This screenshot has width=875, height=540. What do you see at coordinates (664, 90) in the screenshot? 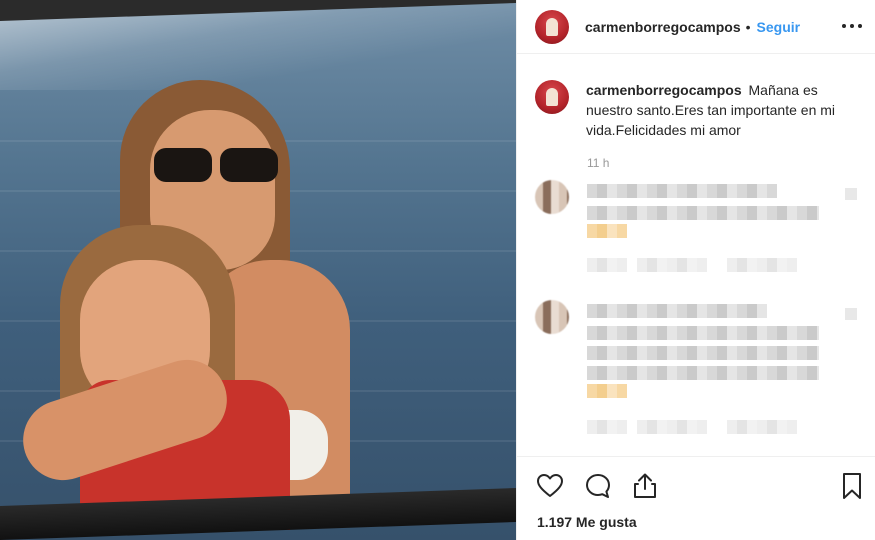
I see `caption-username: carmenborregocampos` at bounding box center [664, 90].